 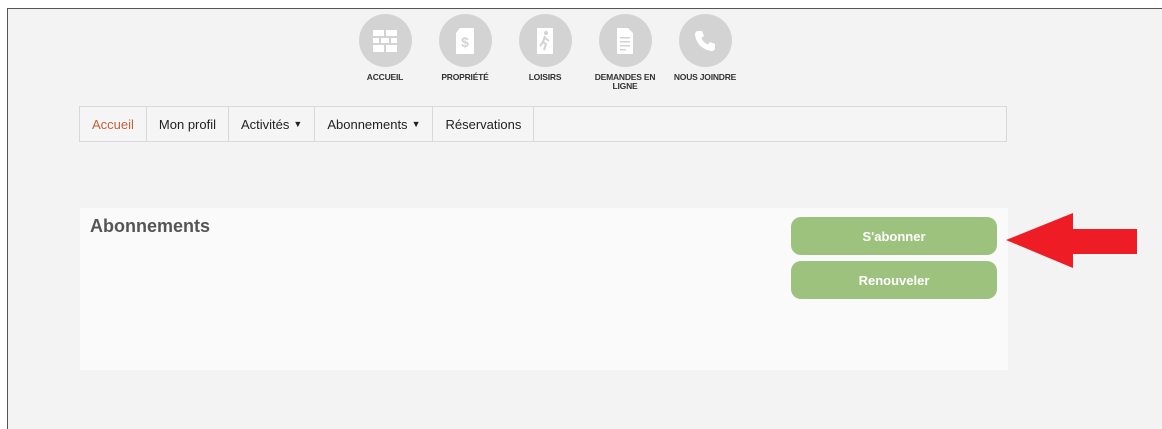 What do you see at coordinates (705, 77) in the screenshot?
I see `top-nav-label: NOUS JOINDRE` at bounding box center [705, 77].